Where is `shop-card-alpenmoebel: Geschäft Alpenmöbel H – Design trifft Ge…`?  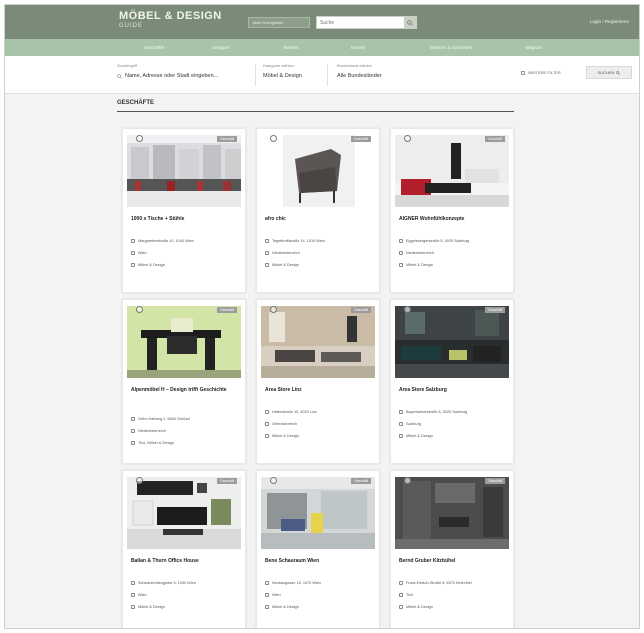 shop-card-alpenmoebel: Geschäft Alpenmöbel H – Design trifft Ge… is located at coordinates (184, 381).